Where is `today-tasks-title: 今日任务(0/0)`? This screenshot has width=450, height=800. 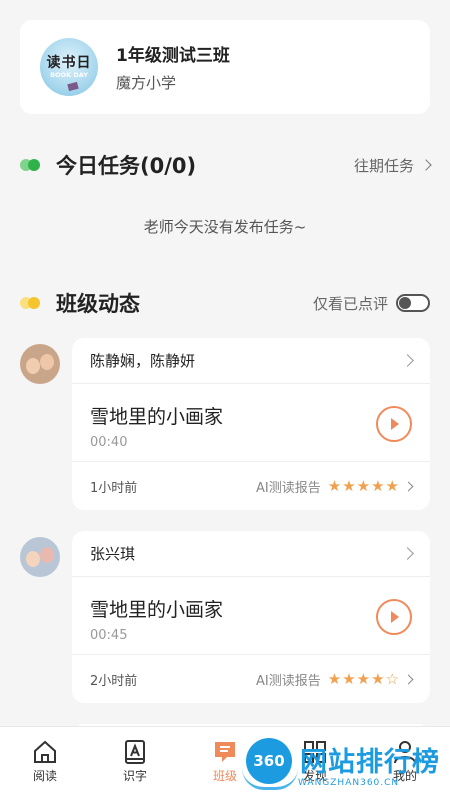 today-tasks-title: 今日任务(0/0) is located at coordinates (126, 166).